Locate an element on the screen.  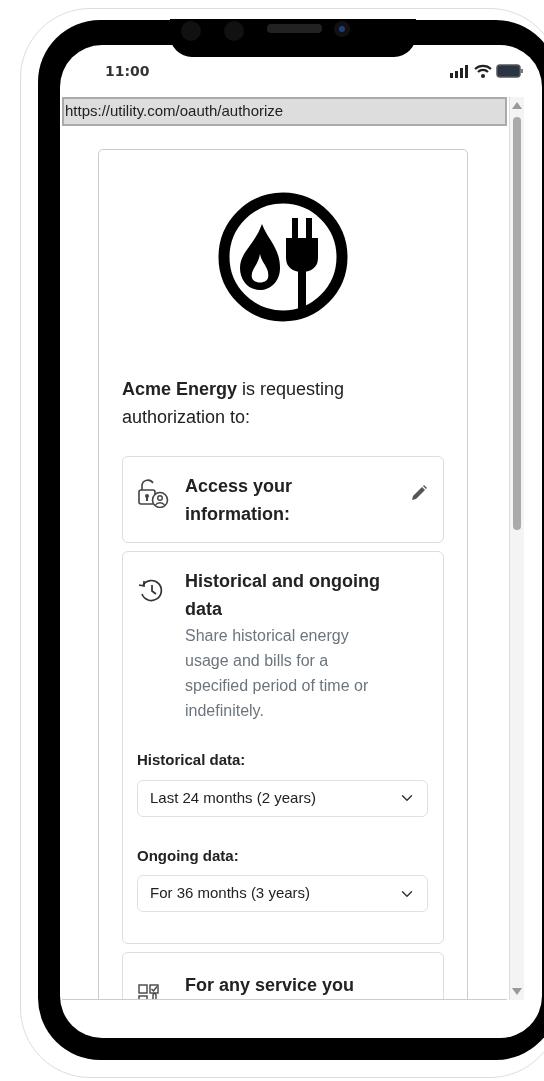
status-time: 11:00 is located at coordinates (127, 71).